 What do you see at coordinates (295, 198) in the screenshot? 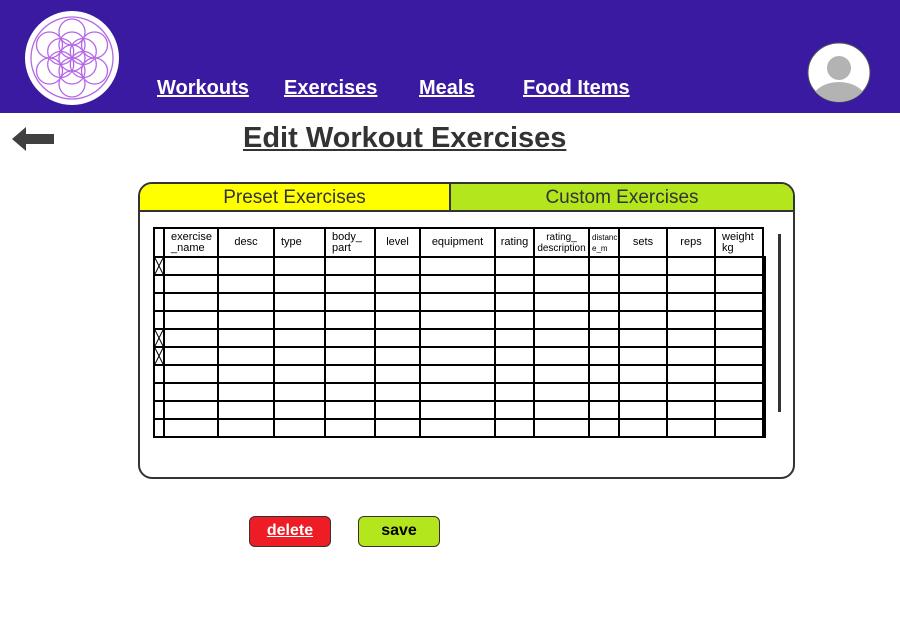
I see `tab-preset-exercises: Preset Exercises` at bounding box center [295, 198].